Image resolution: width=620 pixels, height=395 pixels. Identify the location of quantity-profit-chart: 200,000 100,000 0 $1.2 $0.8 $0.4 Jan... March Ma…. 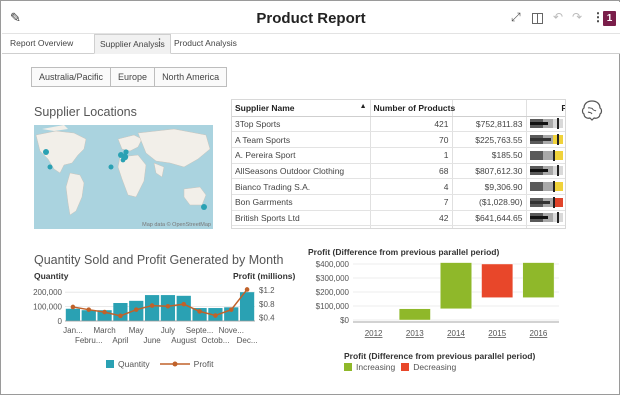
(163, 316).